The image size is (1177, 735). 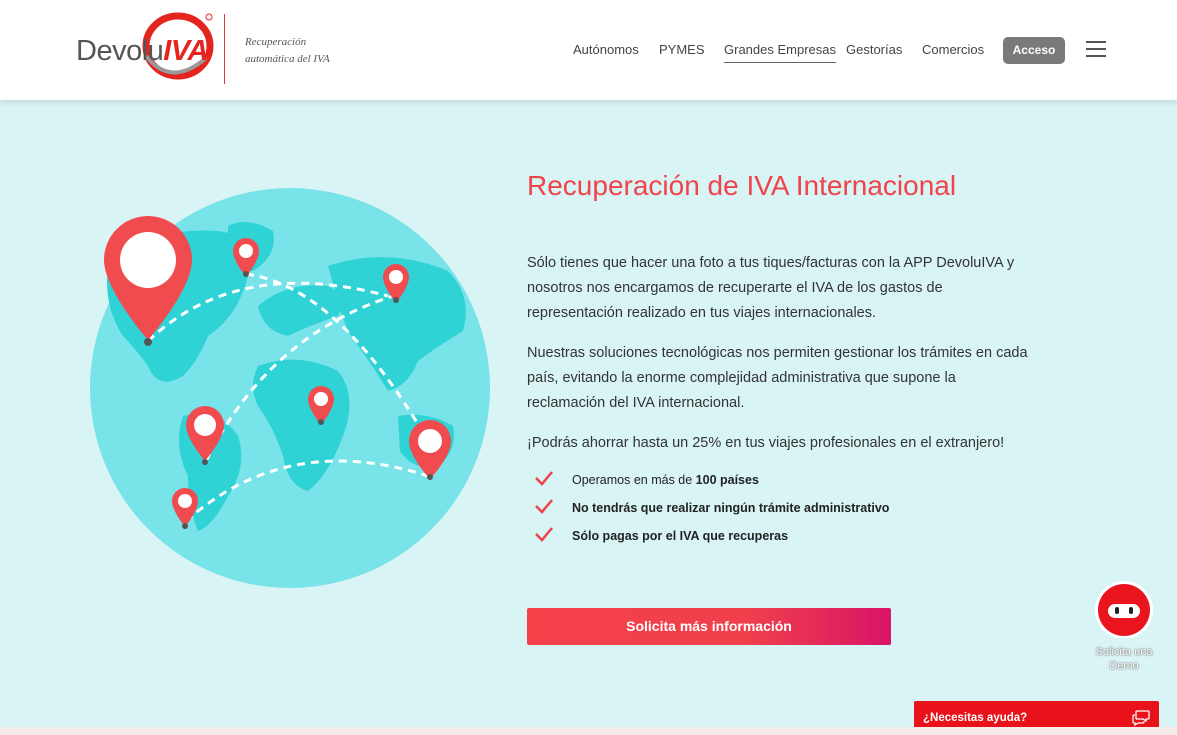 I want to click on request-demo-widget: Solicita una Demo, so click(x=1124, y=625).